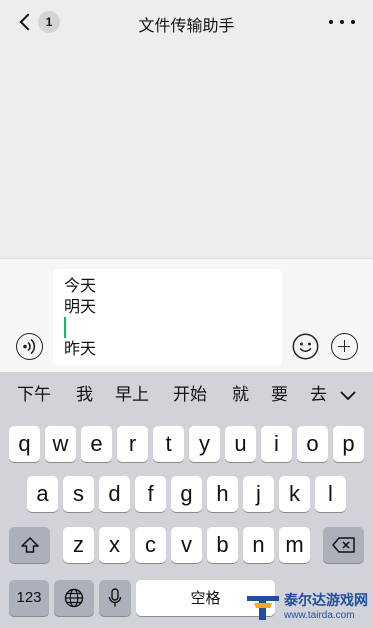 Image resolution: width=373 pixels, height=628 pixels. Describe the element at coordinates (132, 444) in the screenshot. I see `key-r: r` at that location.